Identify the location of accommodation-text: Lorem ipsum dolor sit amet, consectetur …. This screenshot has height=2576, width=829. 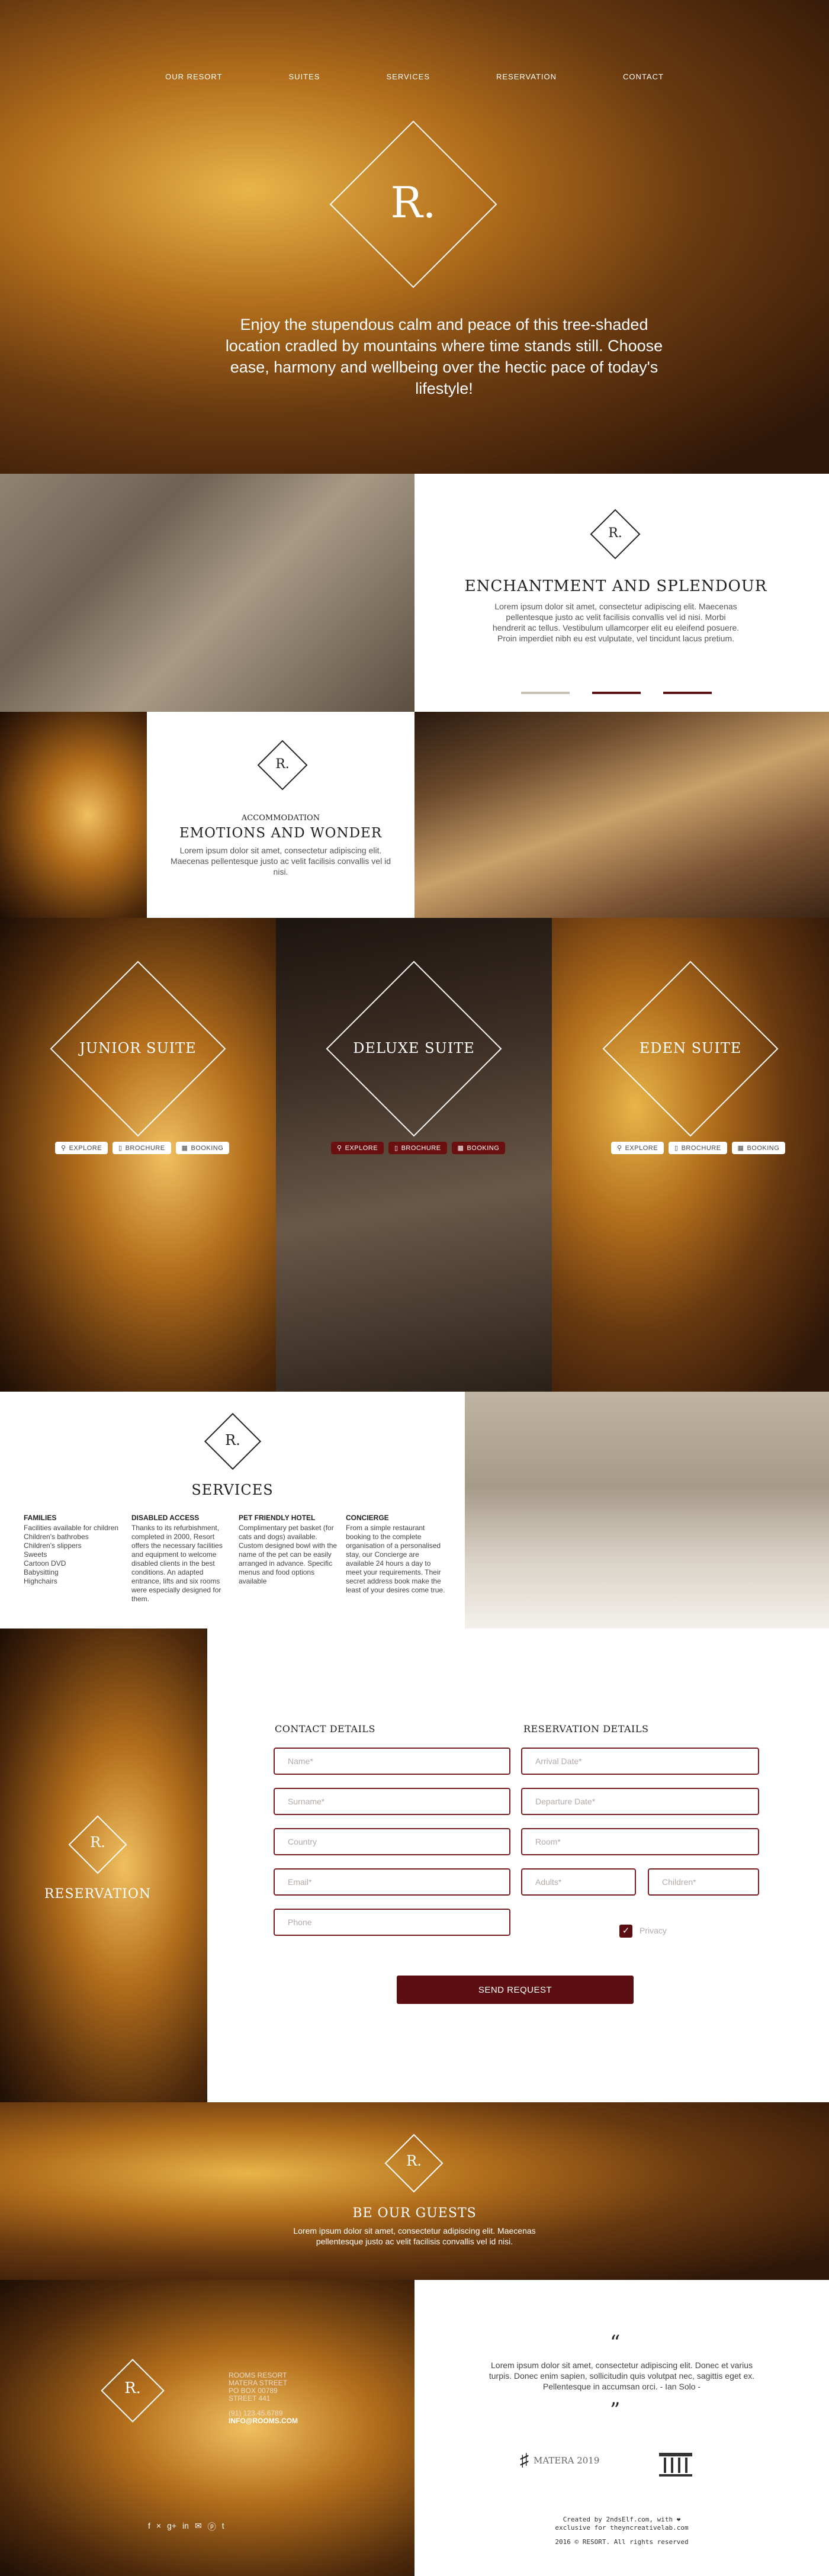
(281, 861).